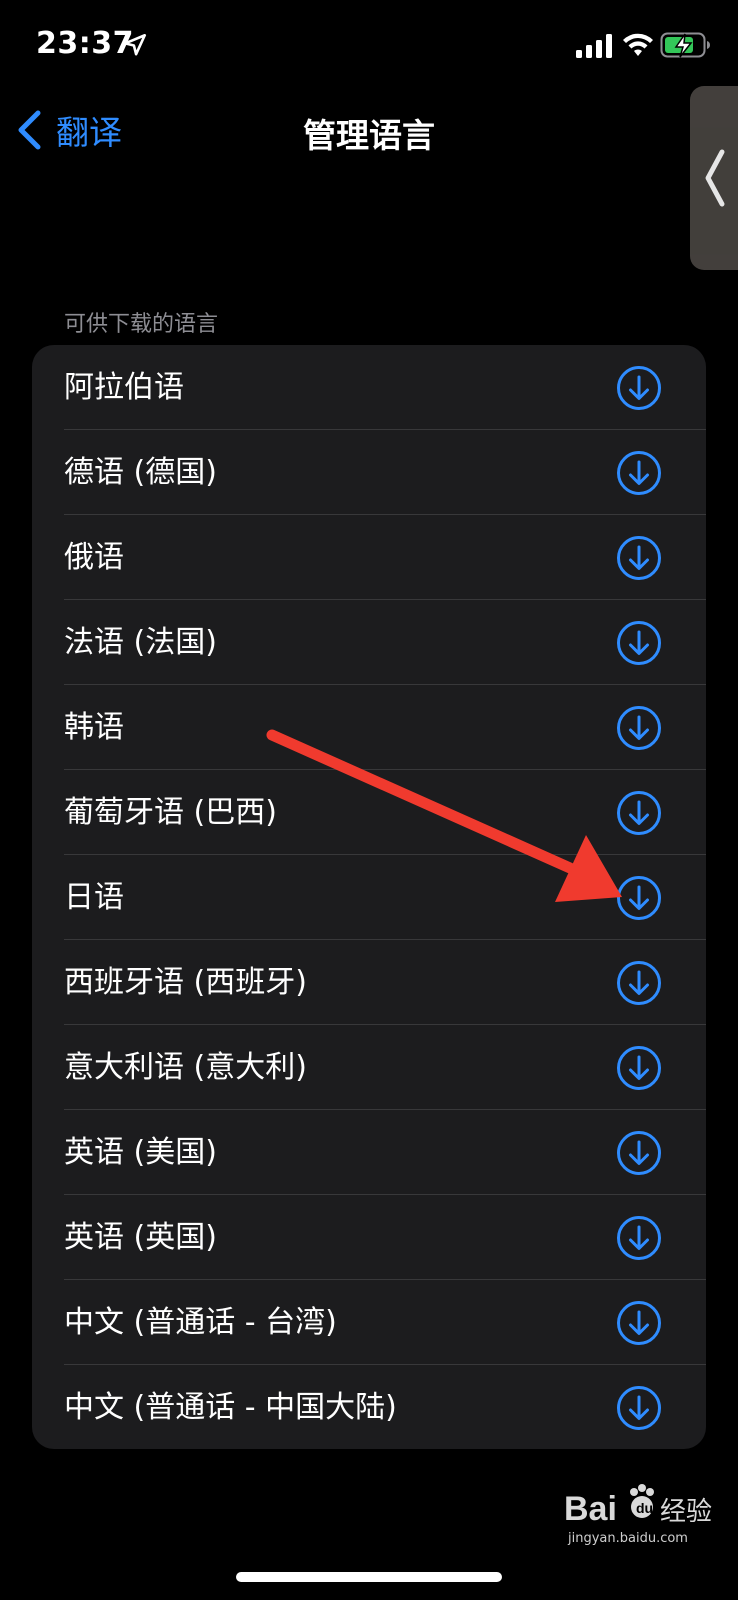 Image resolution: width=738 pixels, height=1600 pixels. What do you see at coordinates (369, 1577) in the screenshot?
I see `home-indicator` at bounding box center [369, 1577].